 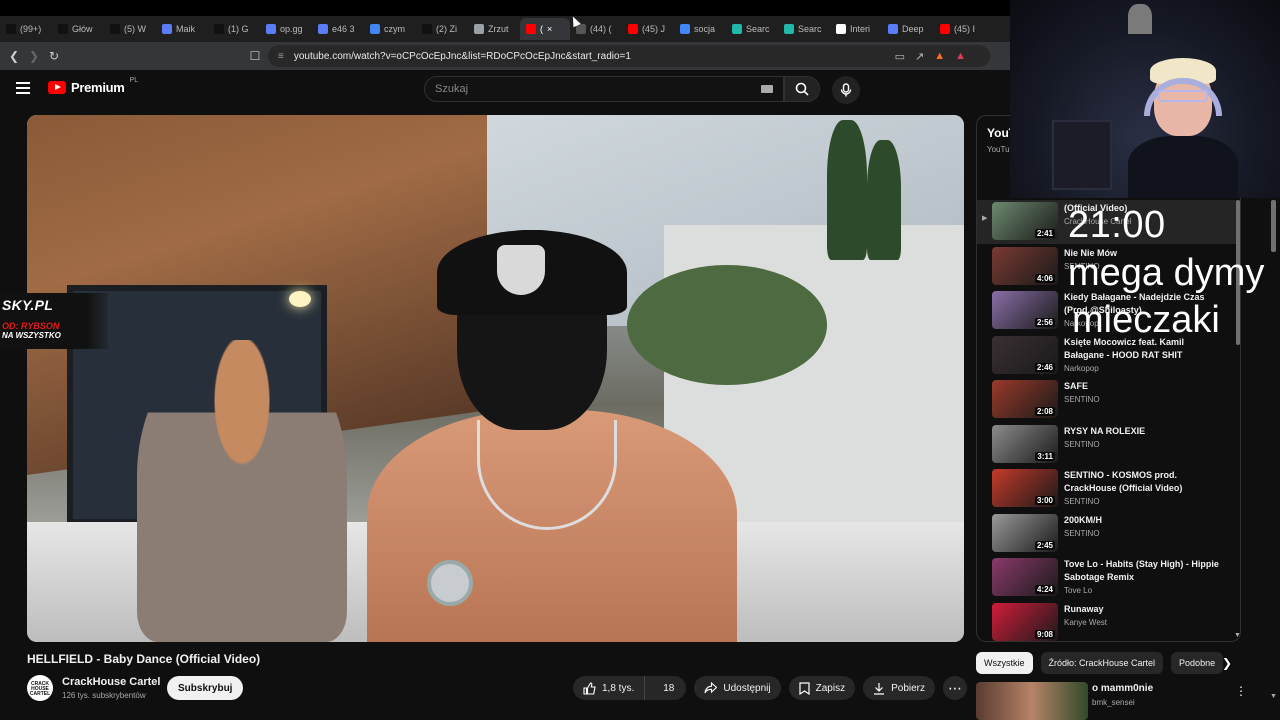 What do you see at coordinates (1025, 621) in the screenshot?
I see `playlist-thumbnail: 9:08` at bounding box center [1025, 621].